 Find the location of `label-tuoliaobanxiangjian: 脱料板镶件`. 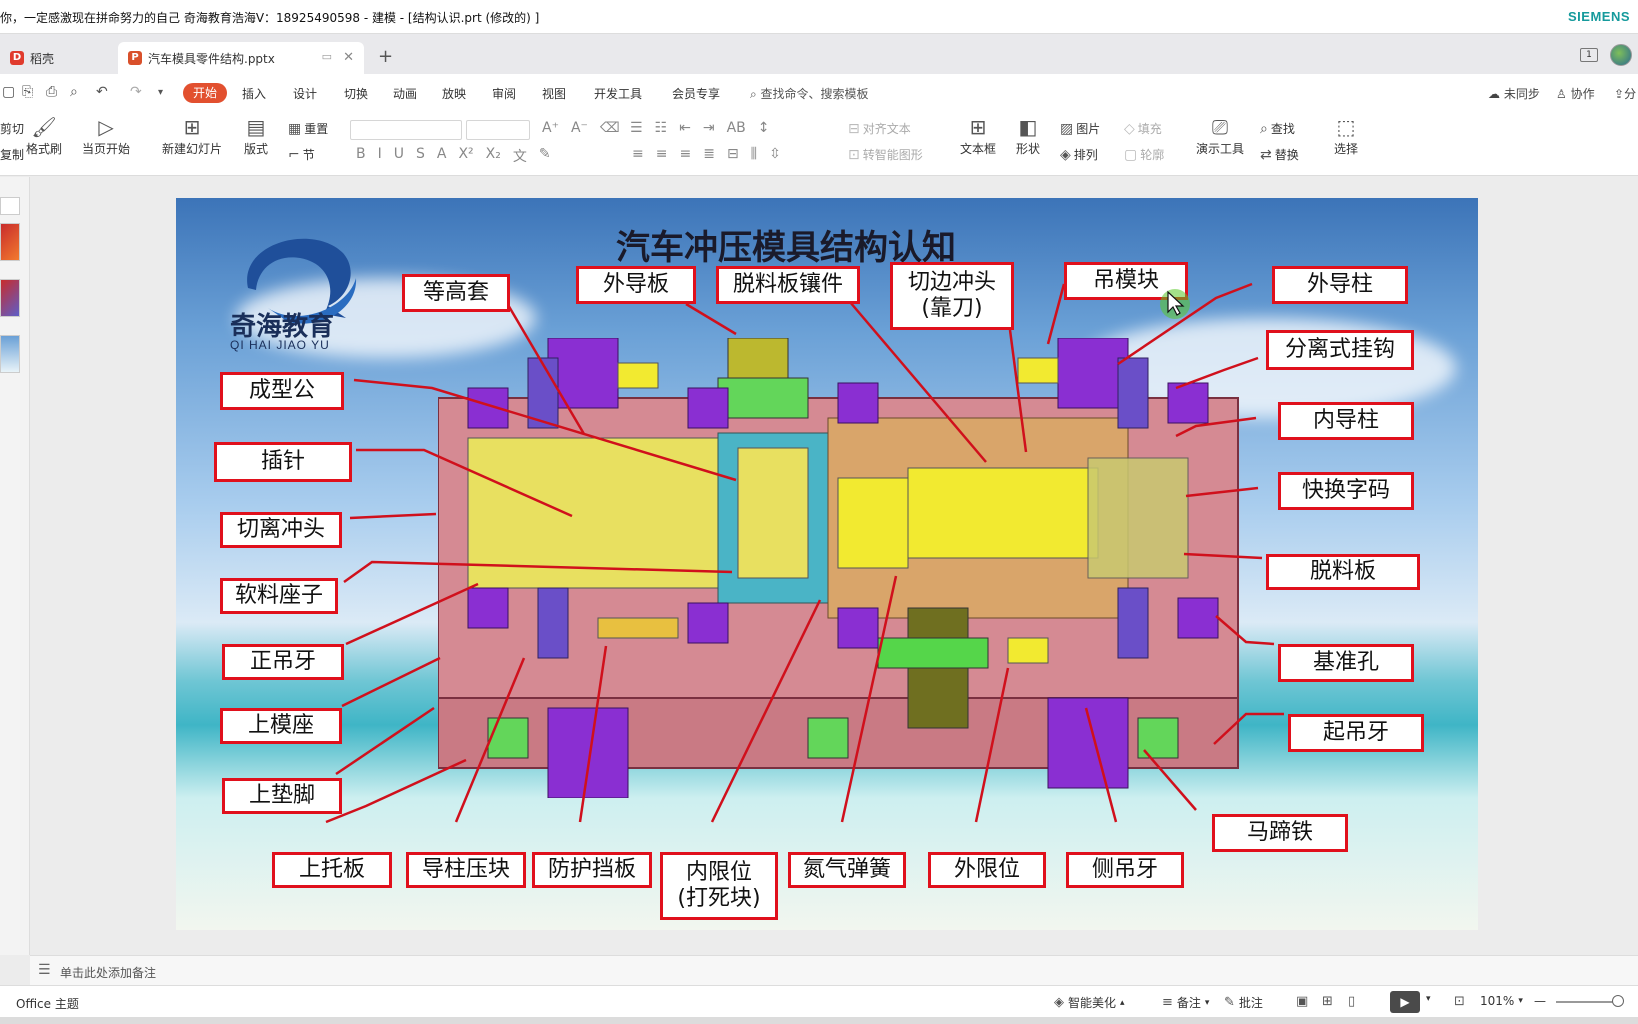

label-tuoliaobanxiangjian: 脱料板镶件 is located at coordinates (788, 285).